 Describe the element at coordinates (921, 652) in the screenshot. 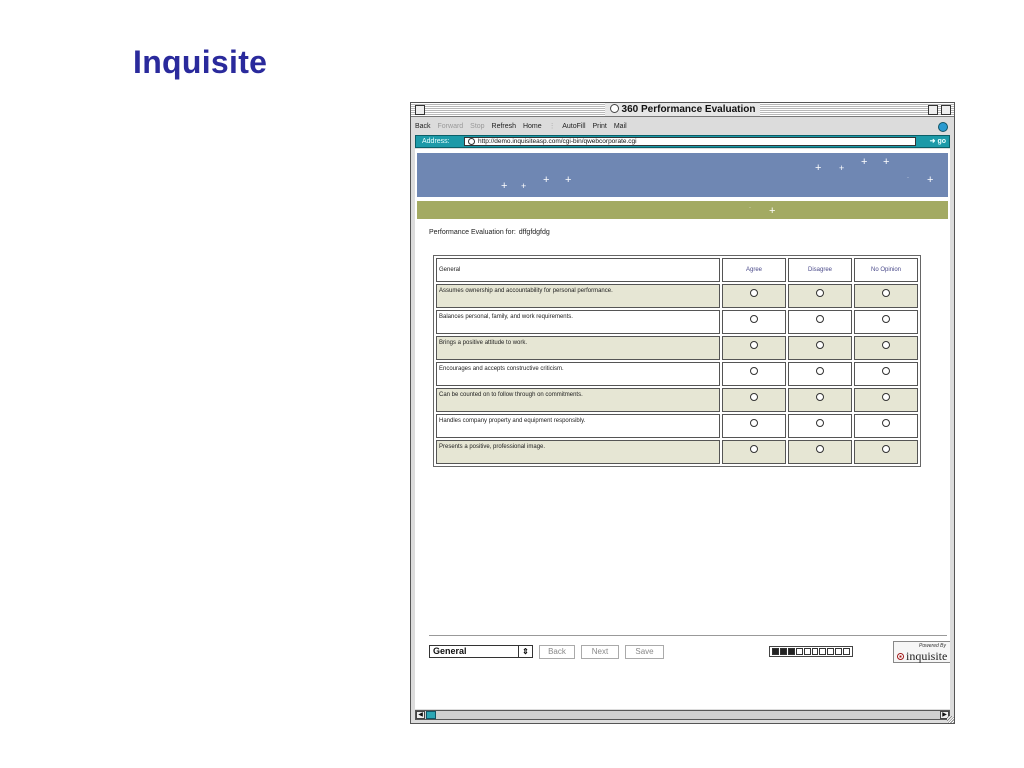

I see `powered-by-badge: Powered By inquisite` at that location.